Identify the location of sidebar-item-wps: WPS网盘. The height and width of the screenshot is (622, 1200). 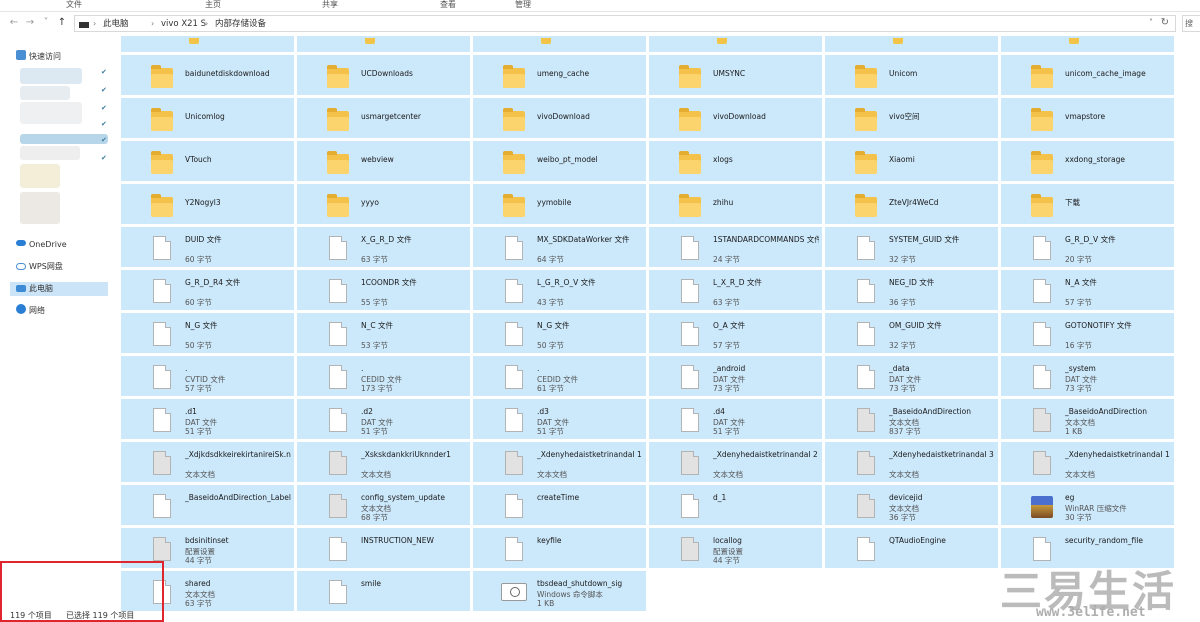
(39, 267).